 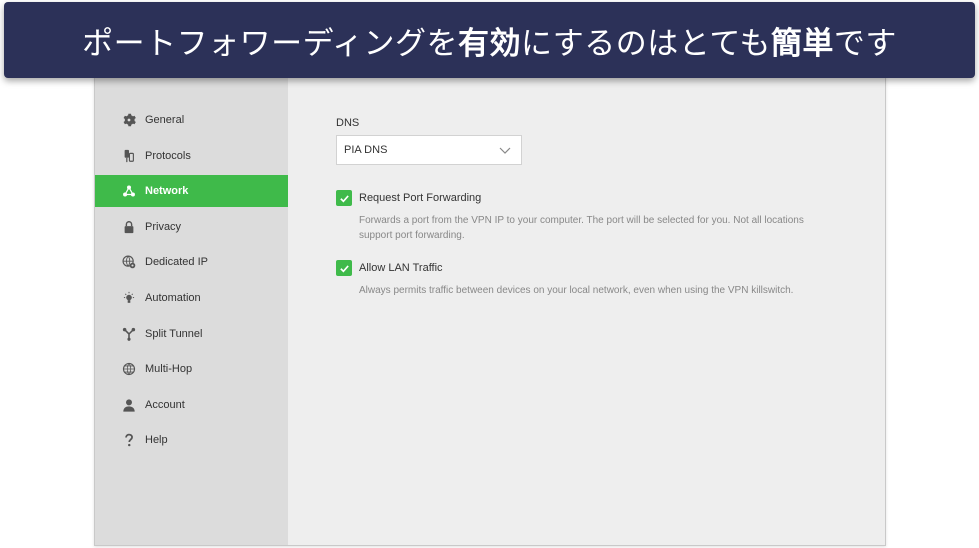 What do you see at coordinates (802, 43) in the screenshot?
I see `caption-bold-2: 簡単` at bounding box center [802, 43].